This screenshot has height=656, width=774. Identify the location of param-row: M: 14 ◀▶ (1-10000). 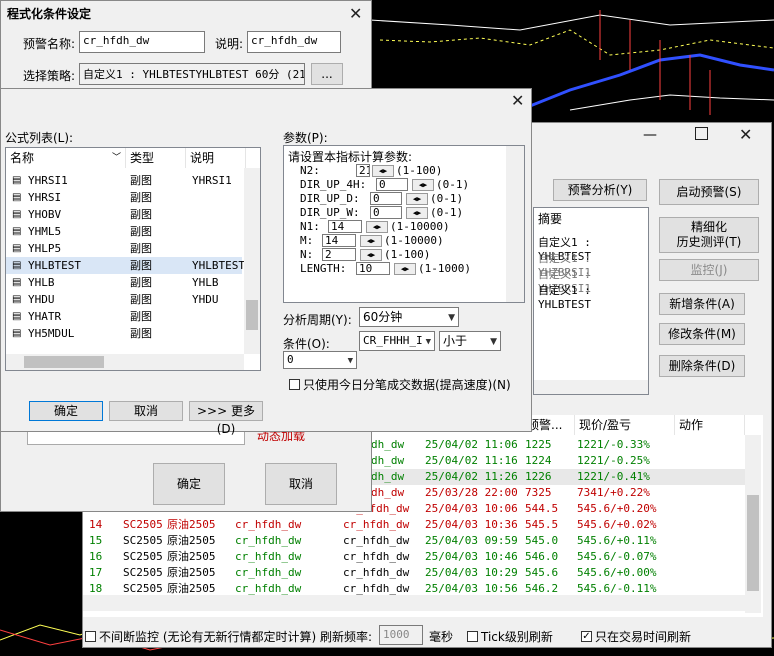
(394, 241).